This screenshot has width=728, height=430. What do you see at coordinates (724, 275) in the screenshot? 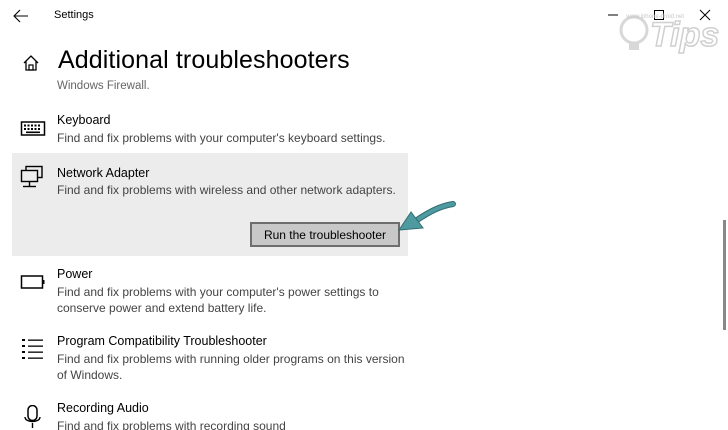
I see `scroll-thumb` at bounding box center [724, 275].